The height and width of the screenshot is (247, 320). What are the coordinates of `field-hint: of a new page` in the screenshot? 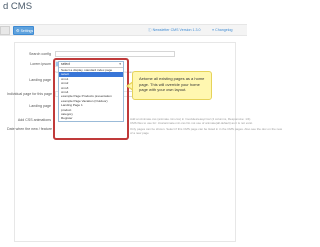 It's located at (139, 133).